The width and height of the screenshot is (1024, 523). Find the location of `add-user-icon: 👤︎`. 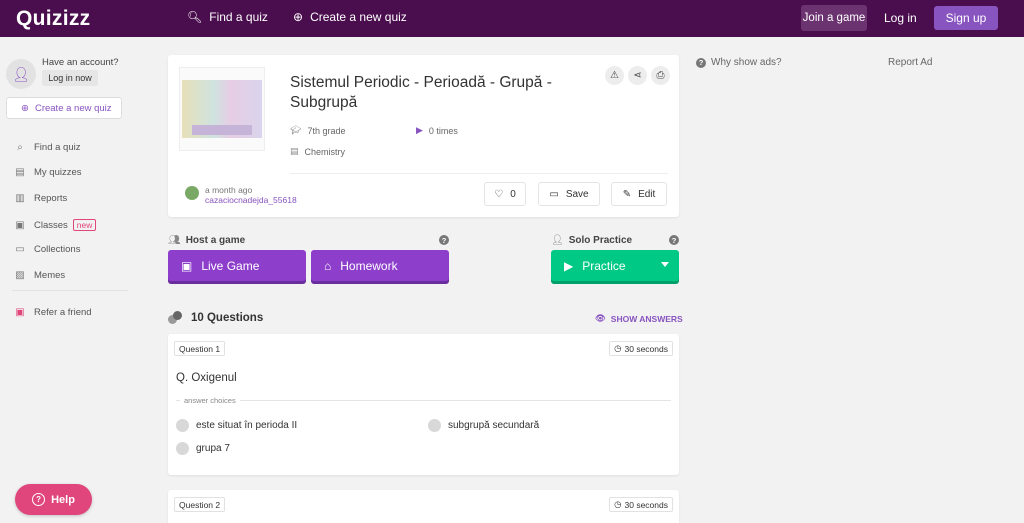

add-user-icon: 👤︎ is located at coordinates (21, 74).